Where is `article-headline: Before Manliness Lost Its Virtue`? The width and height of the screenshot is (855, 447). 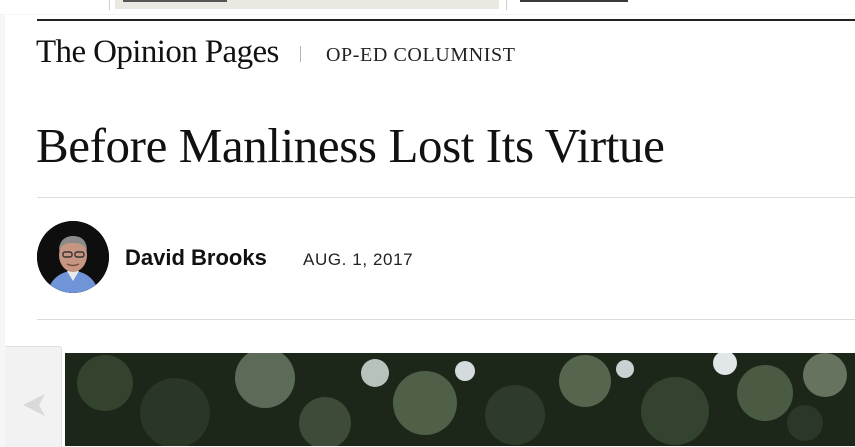 article-headline: Before Manliness Lost Its Virtue is located at coordinates (350, 145).